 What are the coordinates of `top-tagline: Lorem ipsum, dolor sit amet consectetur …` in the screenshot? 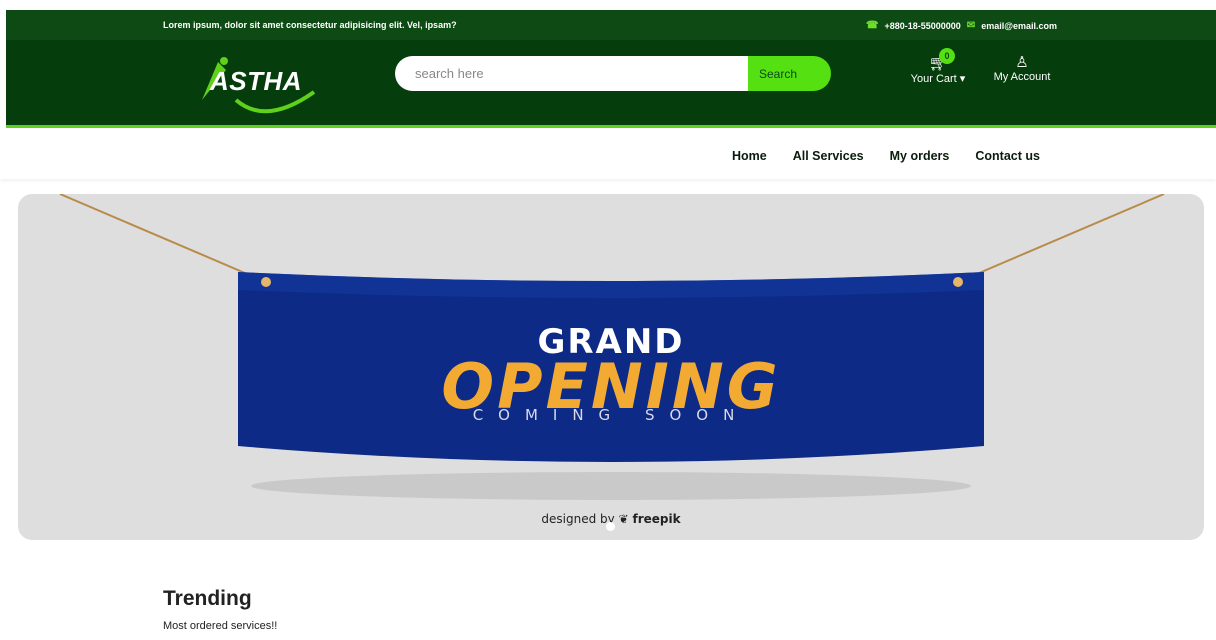 It's located at (310, 25).